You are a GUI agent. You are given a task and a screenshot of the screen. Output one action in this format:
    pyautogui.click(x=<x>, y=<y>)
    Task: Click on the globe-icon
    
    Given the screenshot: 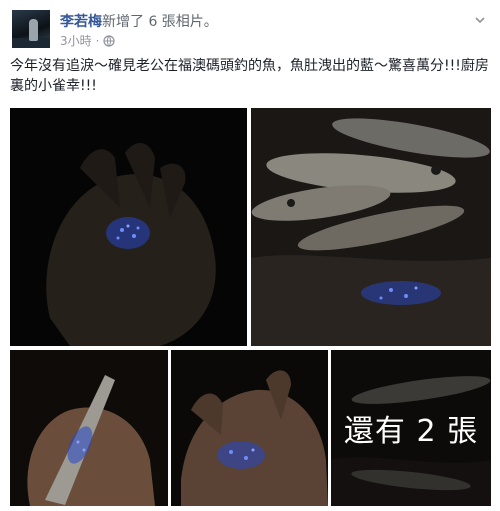 What is the action you would take?
    pyautogui.click(x=109, y=42)
    